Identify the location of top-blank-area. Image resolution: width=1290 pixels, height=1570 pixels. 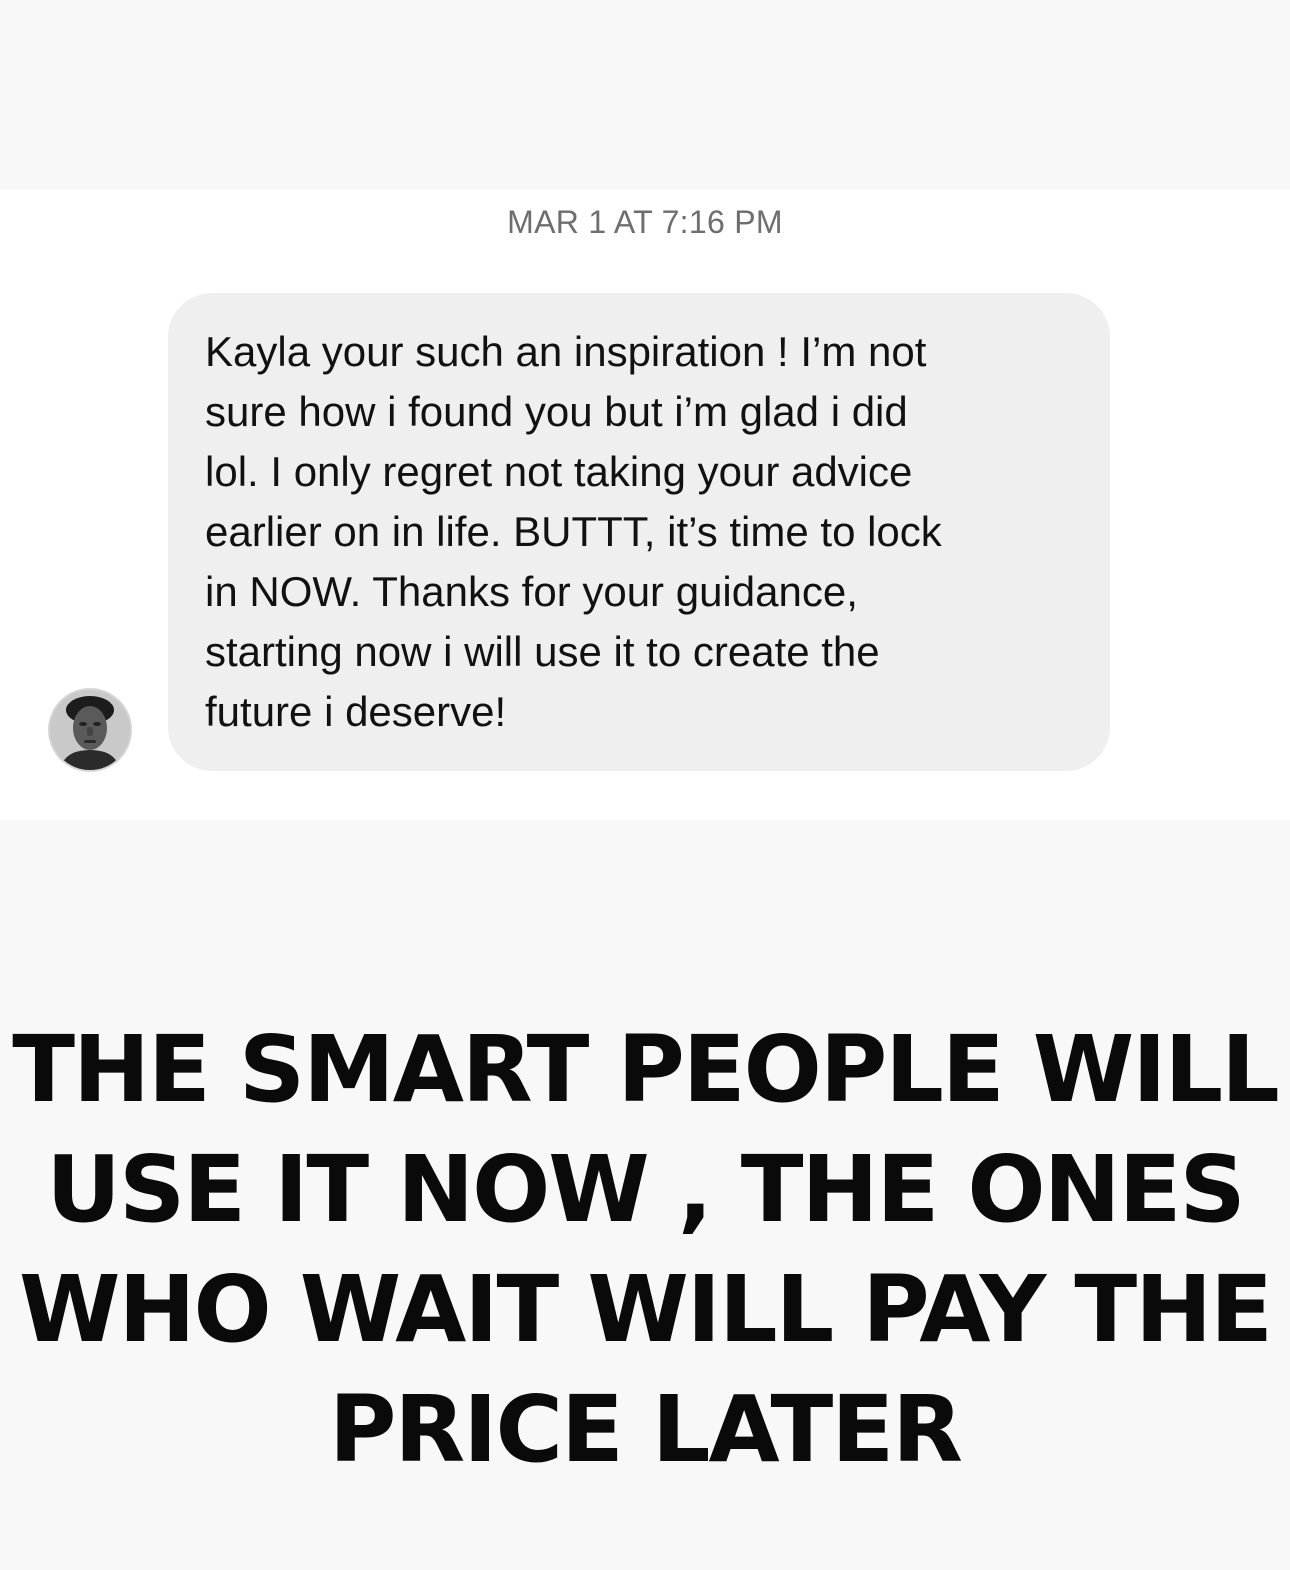
(645, 95).